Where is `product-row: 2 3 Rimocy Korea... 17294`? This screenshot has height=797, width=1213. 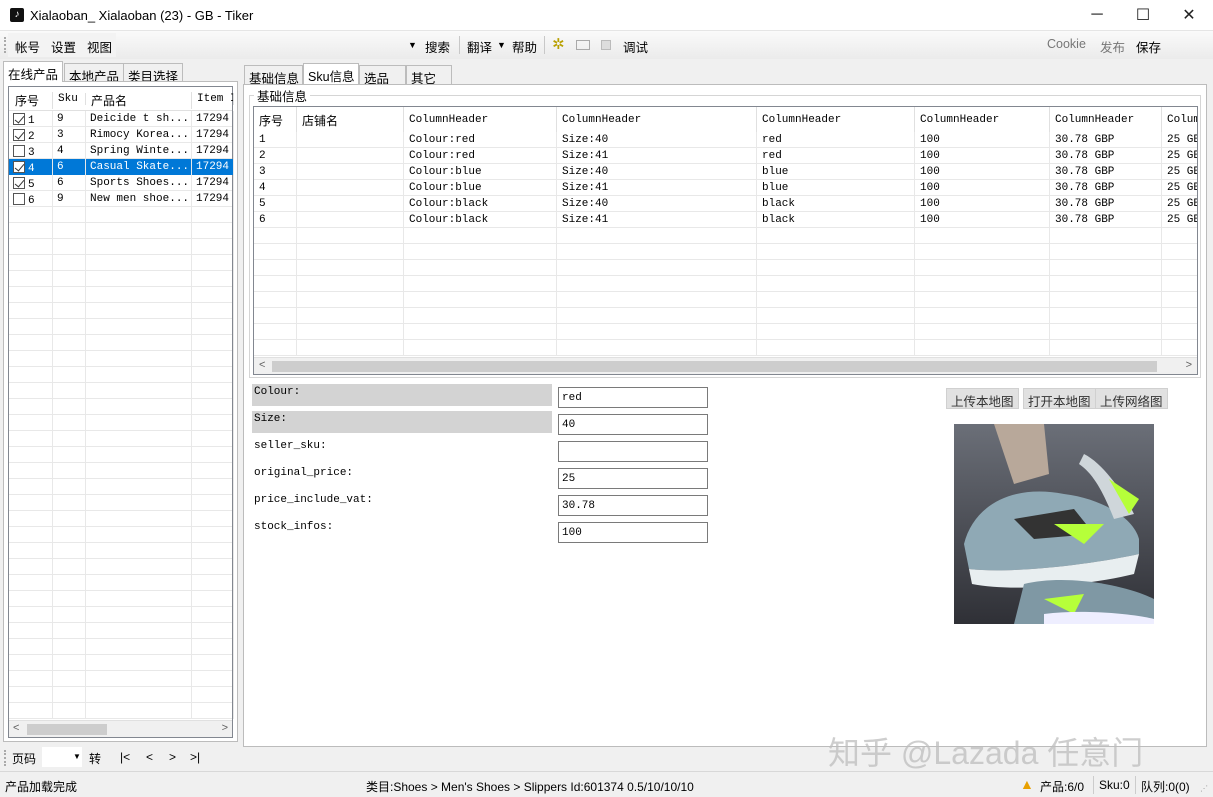 product-row: 2 3 Rimocy Korea... 17294 is located at coordinates (121, 135).